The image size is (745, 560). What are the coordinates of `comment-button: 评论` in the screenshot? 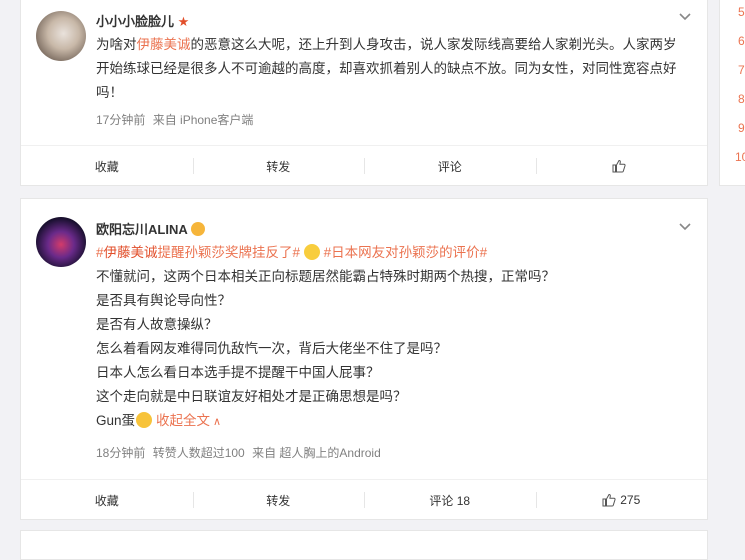 It's located at (450, 166).